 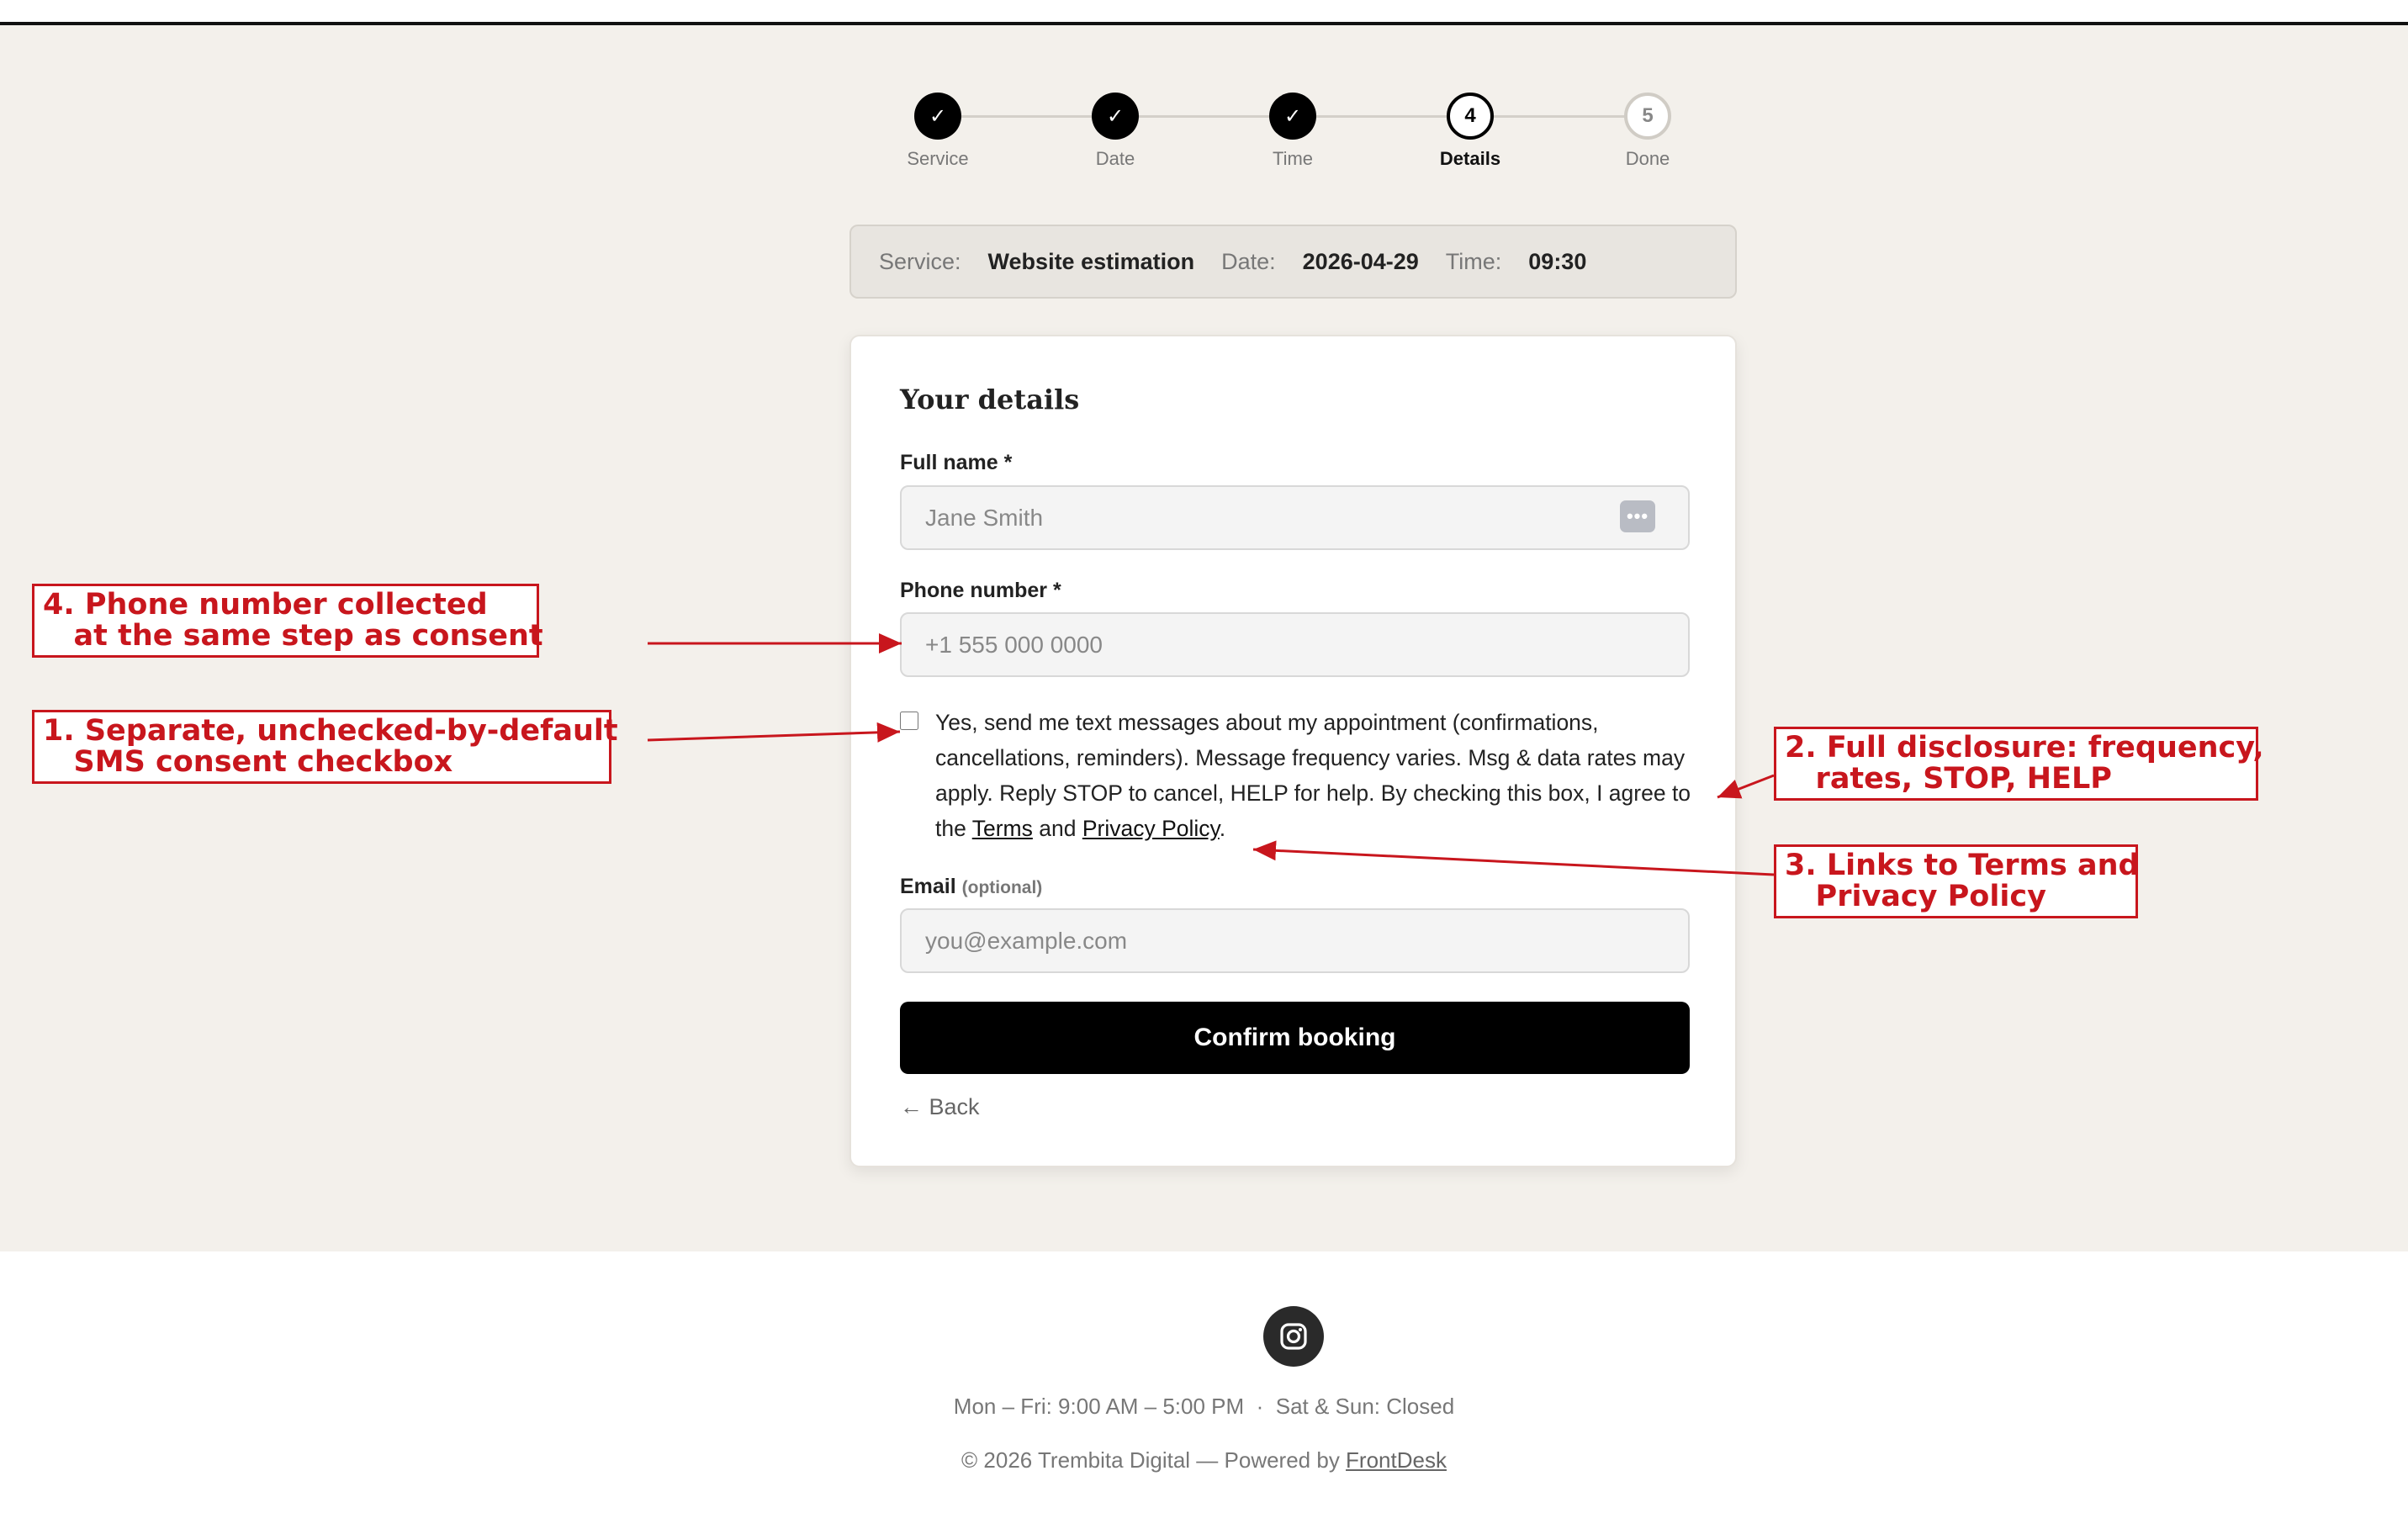 What do you see at coordinates (1222, 828) in the screenshot?
I see `sms-consent-end: .` at bounding box center [1222, 828].